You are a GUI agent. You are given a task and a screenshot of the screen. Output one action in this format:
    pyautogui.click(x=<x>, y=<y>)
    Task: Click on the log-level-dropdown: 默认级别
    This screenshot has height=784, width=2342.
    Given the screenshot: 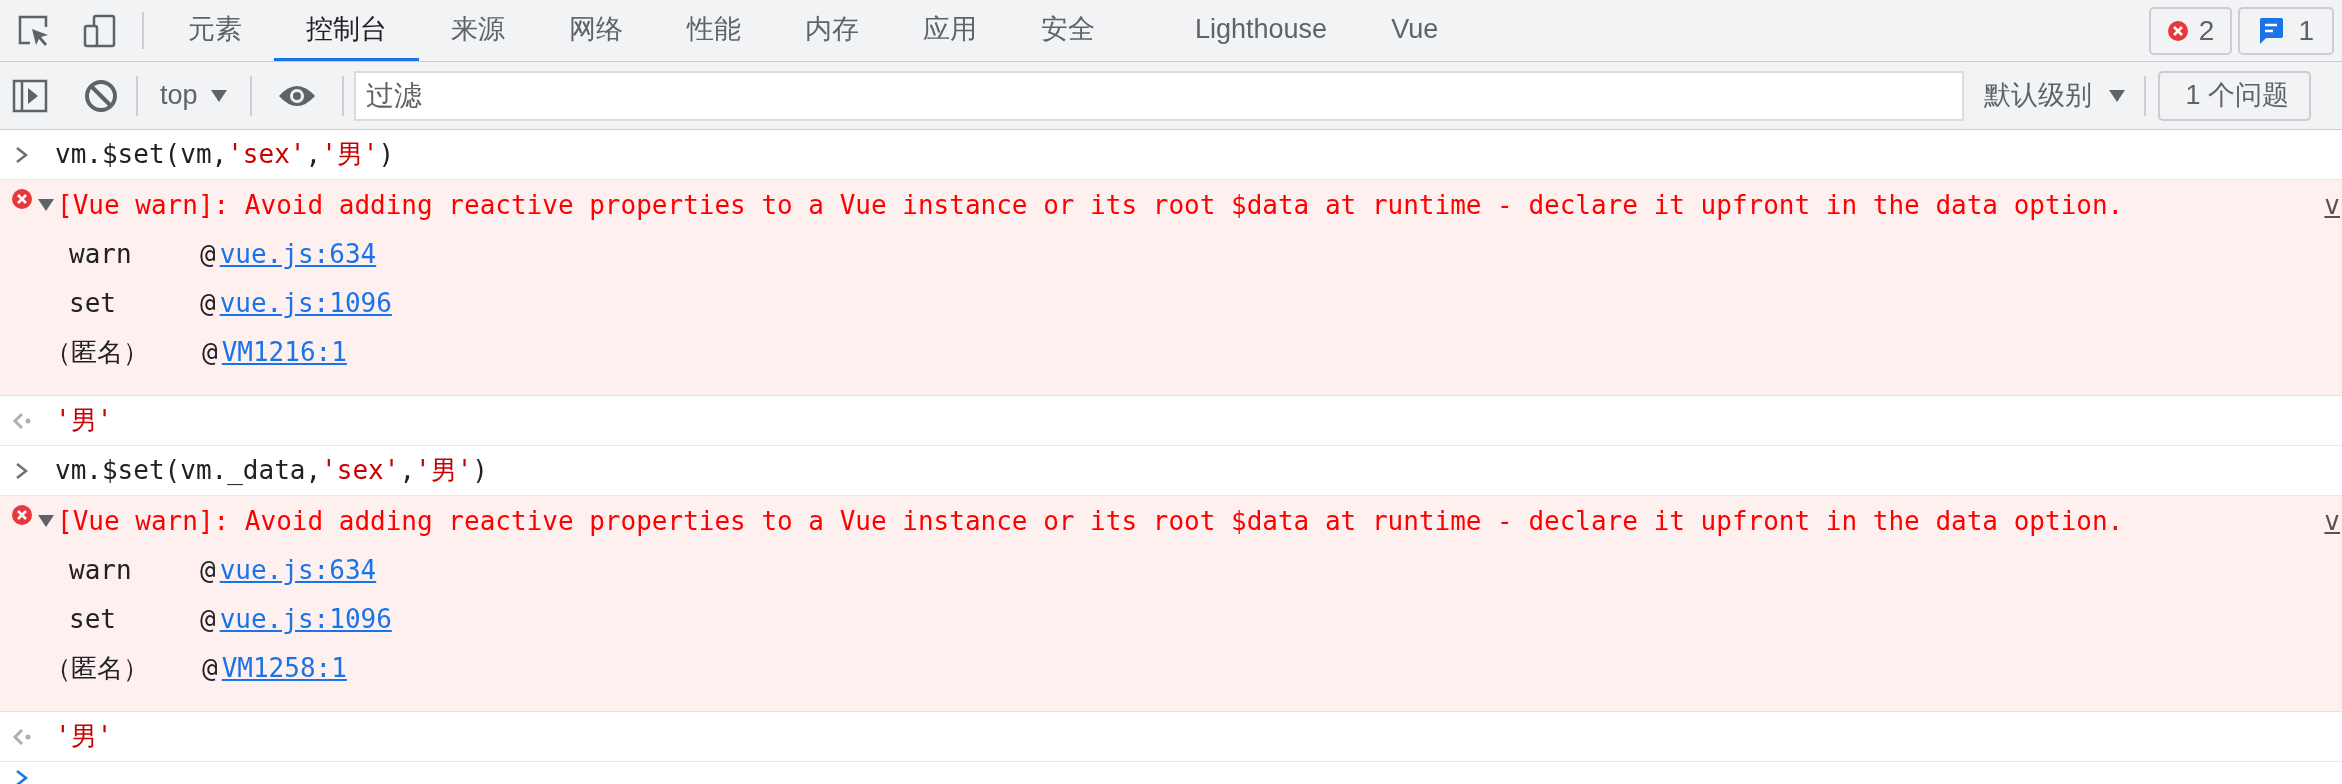 What is the action you would take?
    pyautogui.click(x=2053, y=95)
    